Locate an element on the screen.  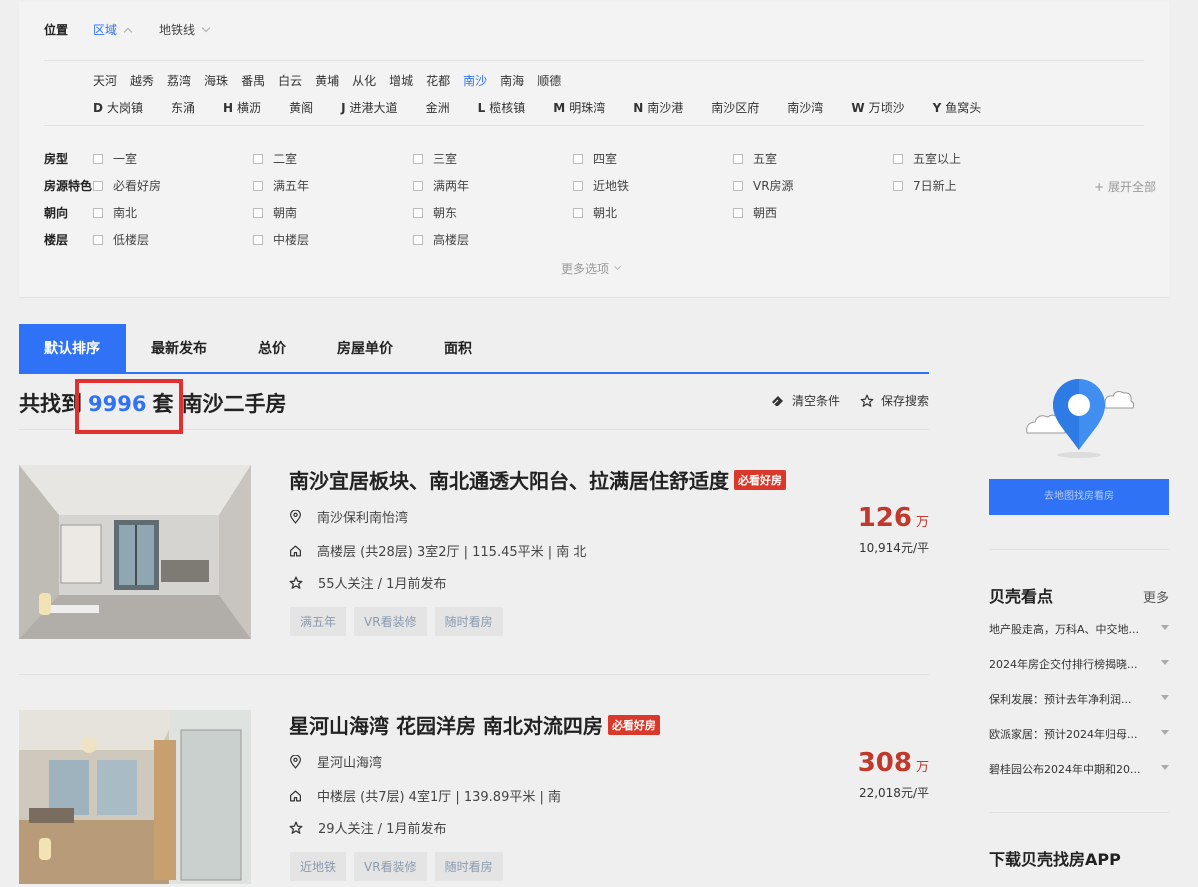
district-item: 黄埔 is located at coordinates (327, 80).